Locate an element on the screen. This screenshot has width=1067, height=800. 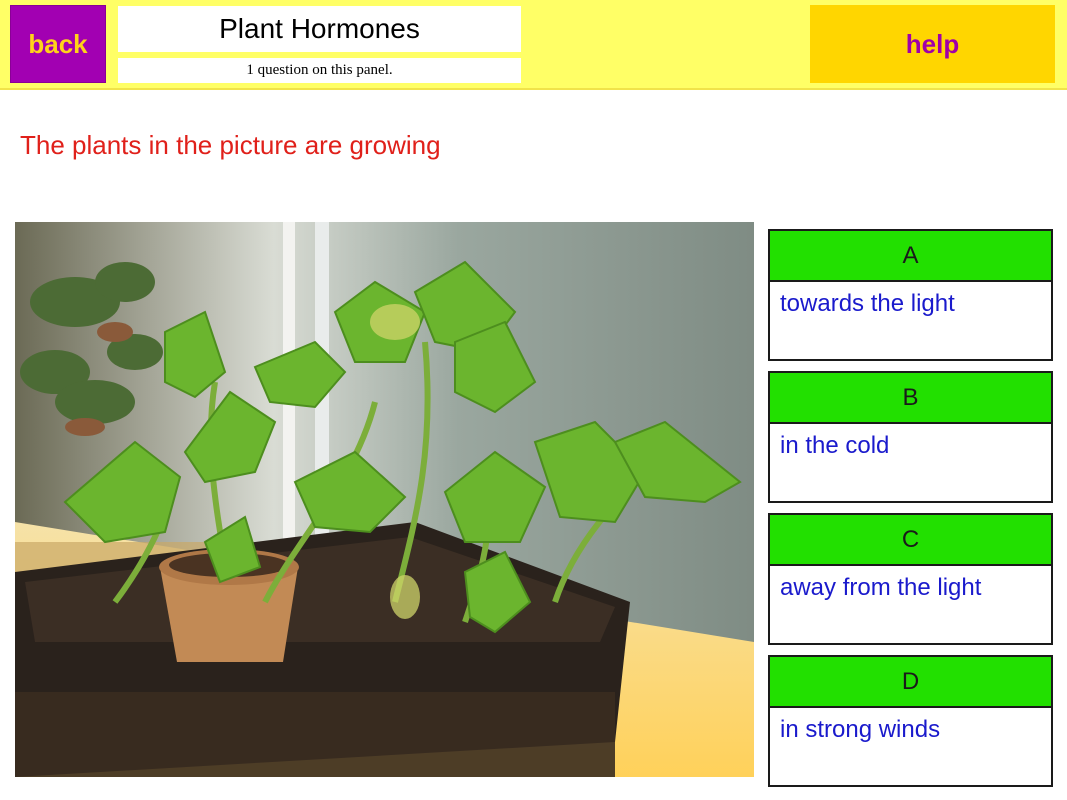
help-button: help is located at coordinates (932, 44).